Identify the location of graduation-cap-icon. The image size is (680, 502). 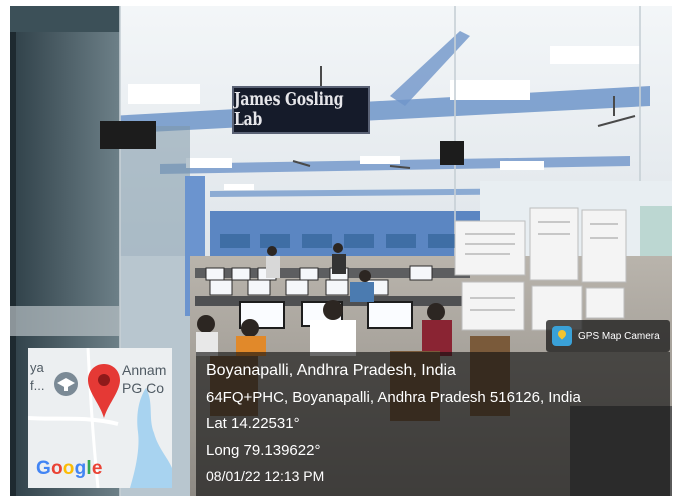
(66, 384).